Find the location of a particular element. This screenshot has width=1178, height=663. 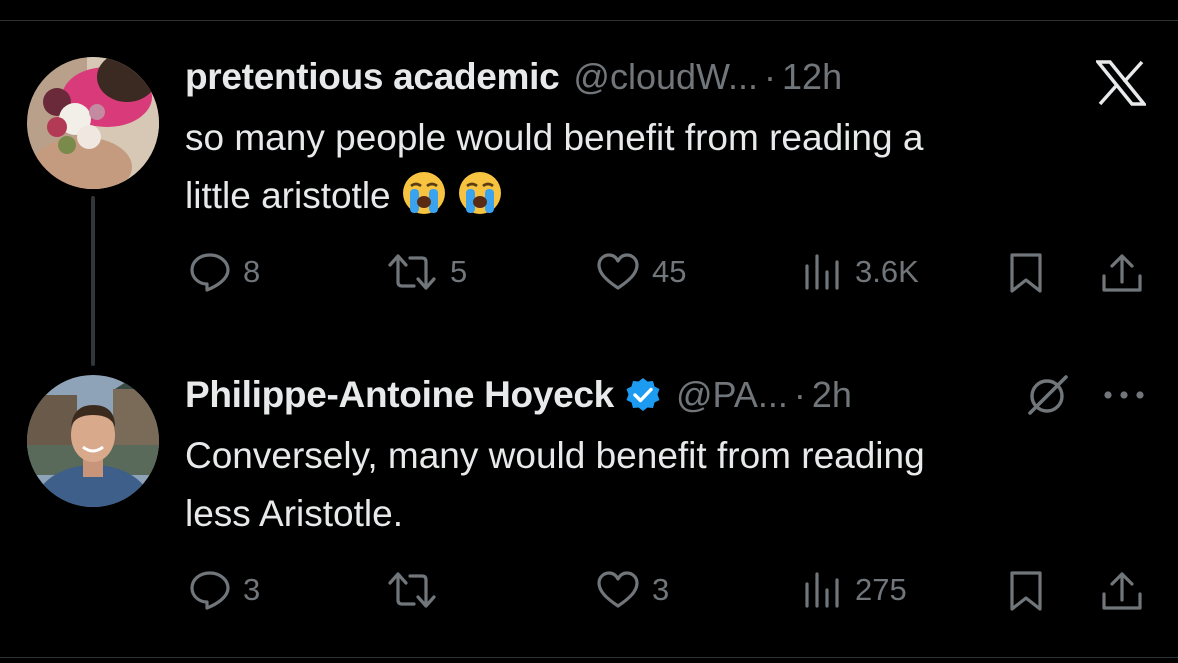

tweet-text-line: little aristotle is located at coordinates (288, 195).